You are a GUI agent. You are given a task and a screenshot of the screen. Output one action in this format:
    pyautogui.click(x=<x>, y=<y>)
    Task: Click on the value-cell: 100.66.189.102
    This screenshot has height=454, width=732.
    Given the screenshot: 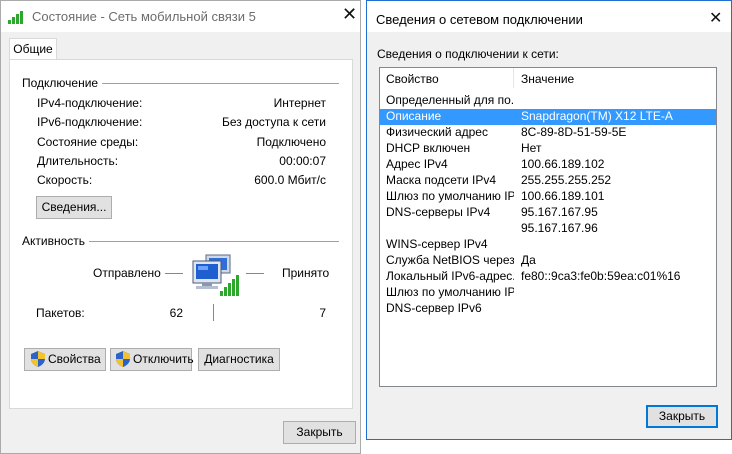 What is the action you would take?
    pyautogui.click(x=563, y=164)
    